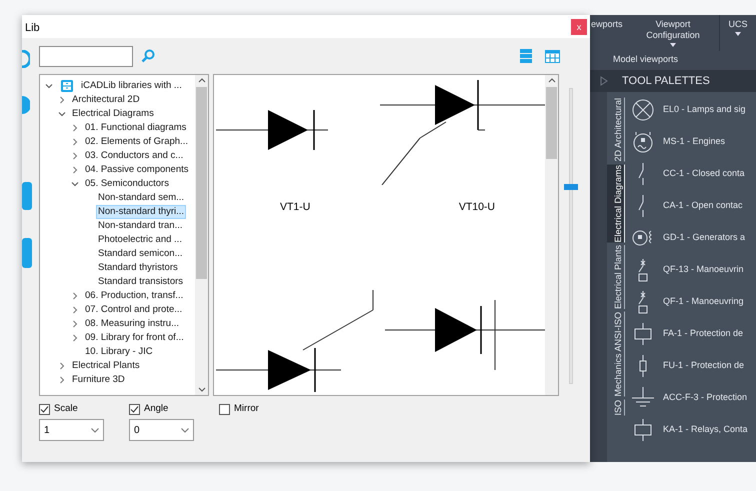  Describe the element at coordinates (704, 238) in the screenshot. I see `palette-item: GD-1 - Generators a` at that location.